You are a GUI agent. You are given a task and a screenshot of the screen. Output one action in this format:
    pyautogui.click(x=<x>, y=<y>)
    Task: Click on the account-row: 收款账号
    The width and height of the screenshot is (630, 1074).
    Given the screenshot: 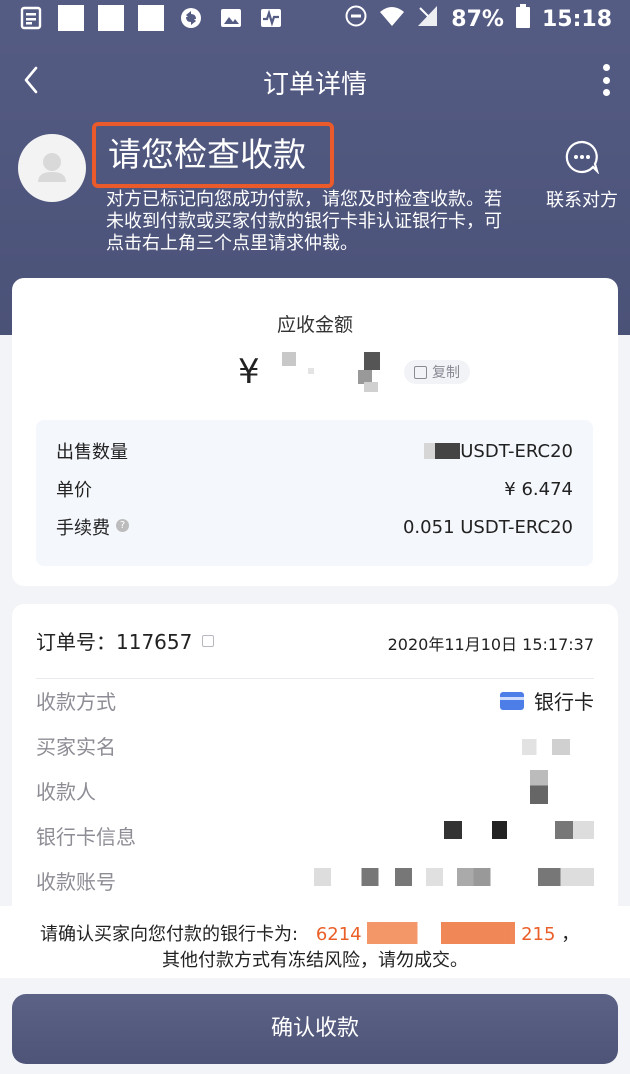 What is the action you would take?
    pyautogui.click(x=315, y=881)
    